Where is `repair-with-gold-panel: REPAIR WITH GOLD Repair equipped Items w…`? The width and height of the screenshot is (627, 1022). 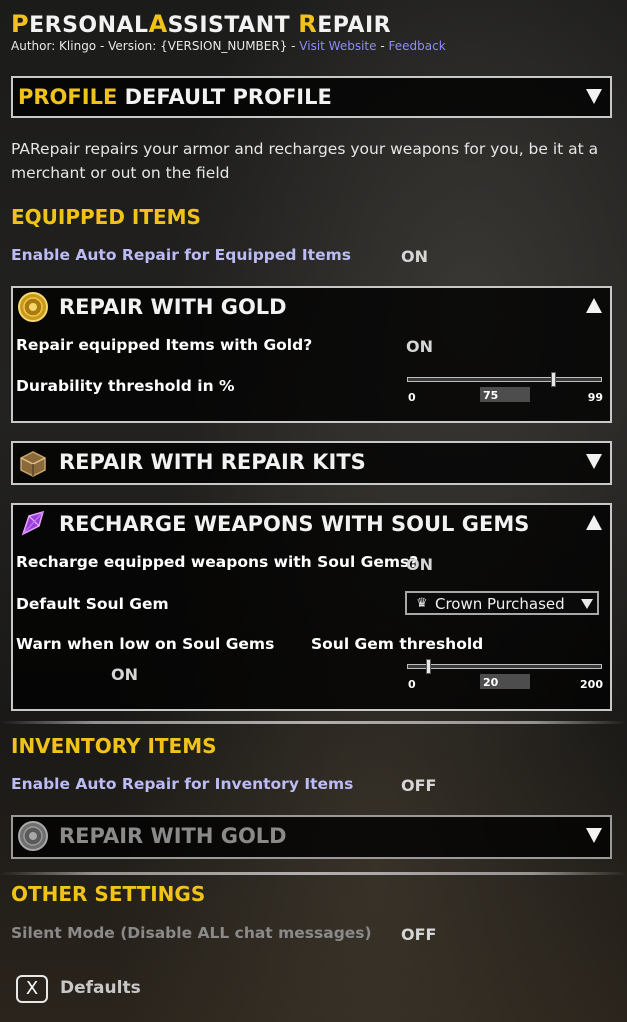 repair-with-gold-panel: REPAIR WITH GOLD Repair equipped Items w… is located at coordinates (311, 354).